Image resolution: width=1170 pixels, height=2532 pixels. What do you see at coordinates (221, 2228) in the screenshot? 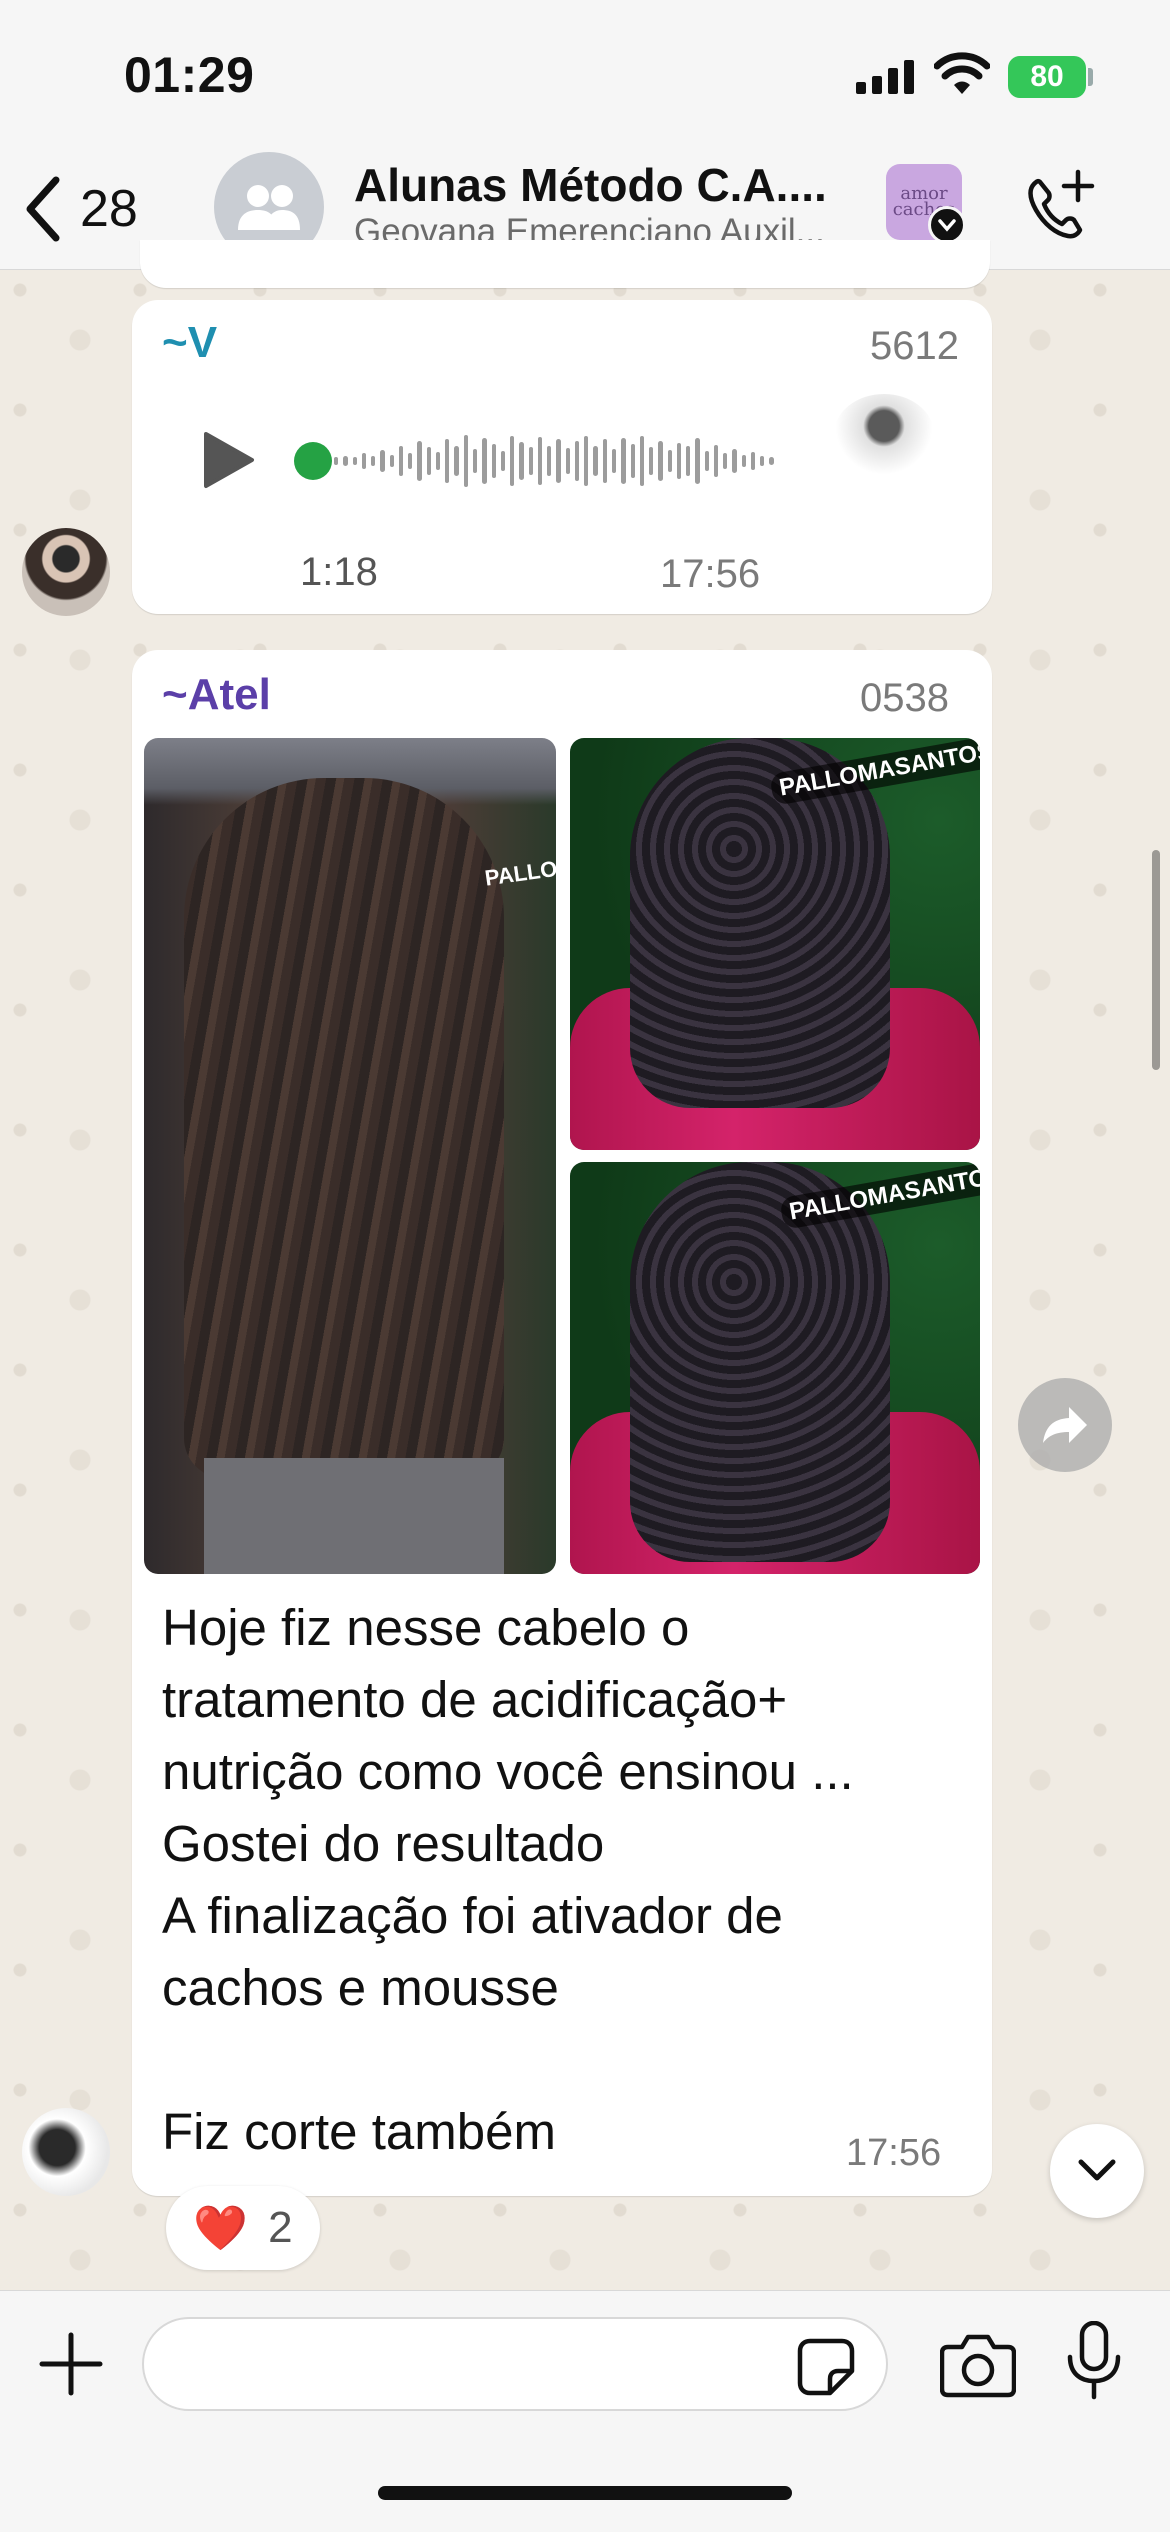
I see `heart-emoji: ❤️` at bounding box center [221, 2228].